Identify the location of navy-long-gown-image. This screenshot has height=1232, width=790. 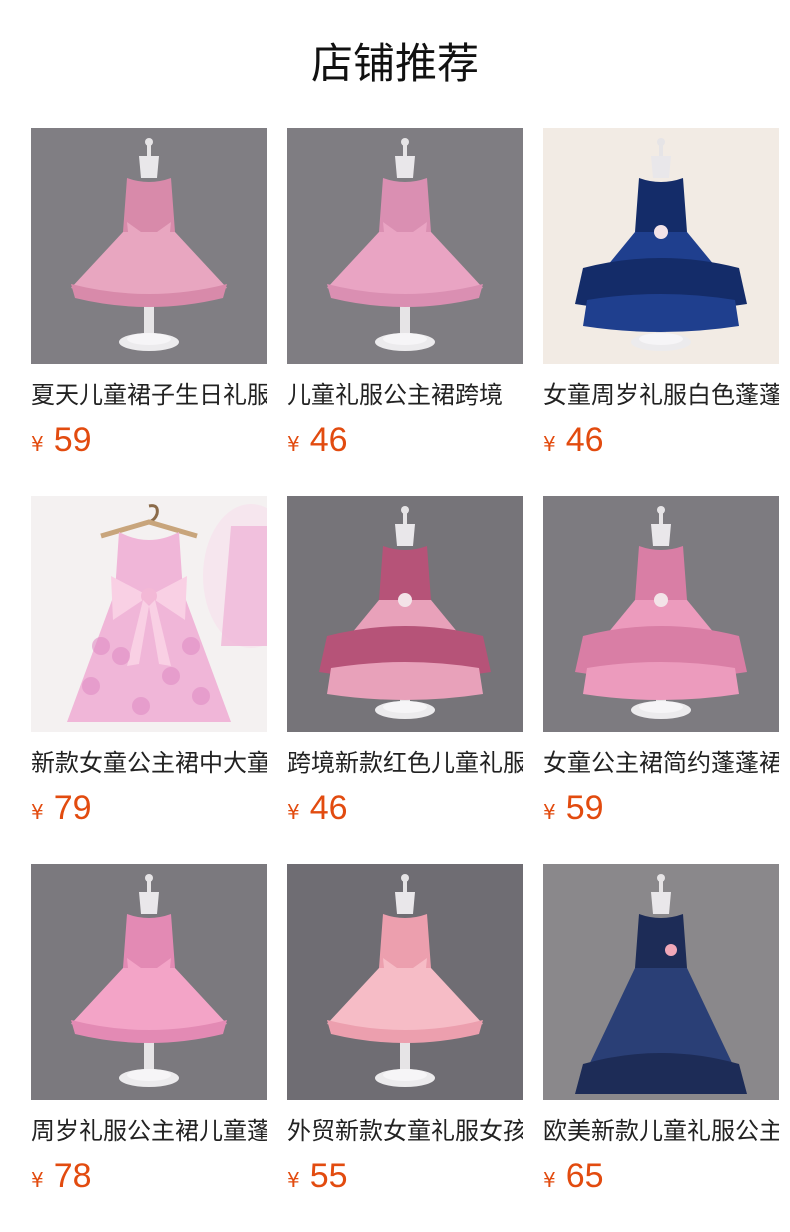
(661, 982).